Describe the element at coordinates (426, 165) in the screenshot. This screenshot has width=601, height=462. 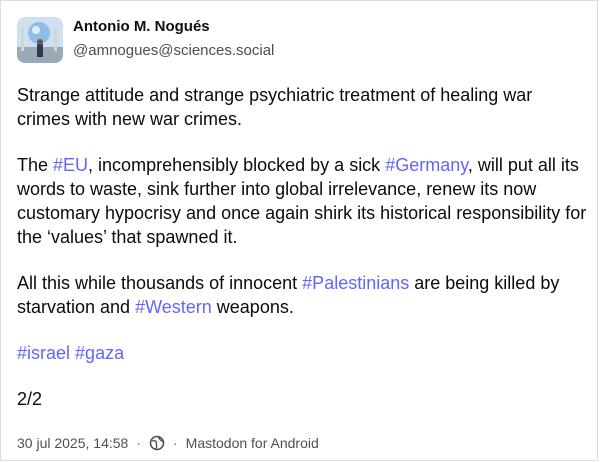
I see `hashtag-germany: #Germany` at that location.